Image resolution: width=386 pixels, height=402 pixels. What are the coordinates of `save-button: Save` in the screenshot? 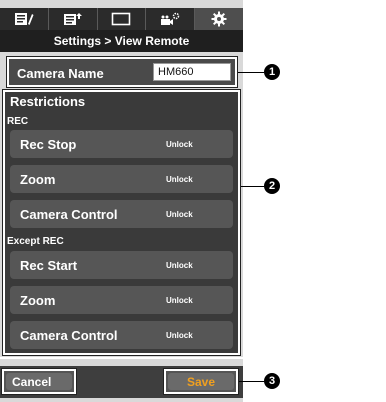 It's located at (201, 381).